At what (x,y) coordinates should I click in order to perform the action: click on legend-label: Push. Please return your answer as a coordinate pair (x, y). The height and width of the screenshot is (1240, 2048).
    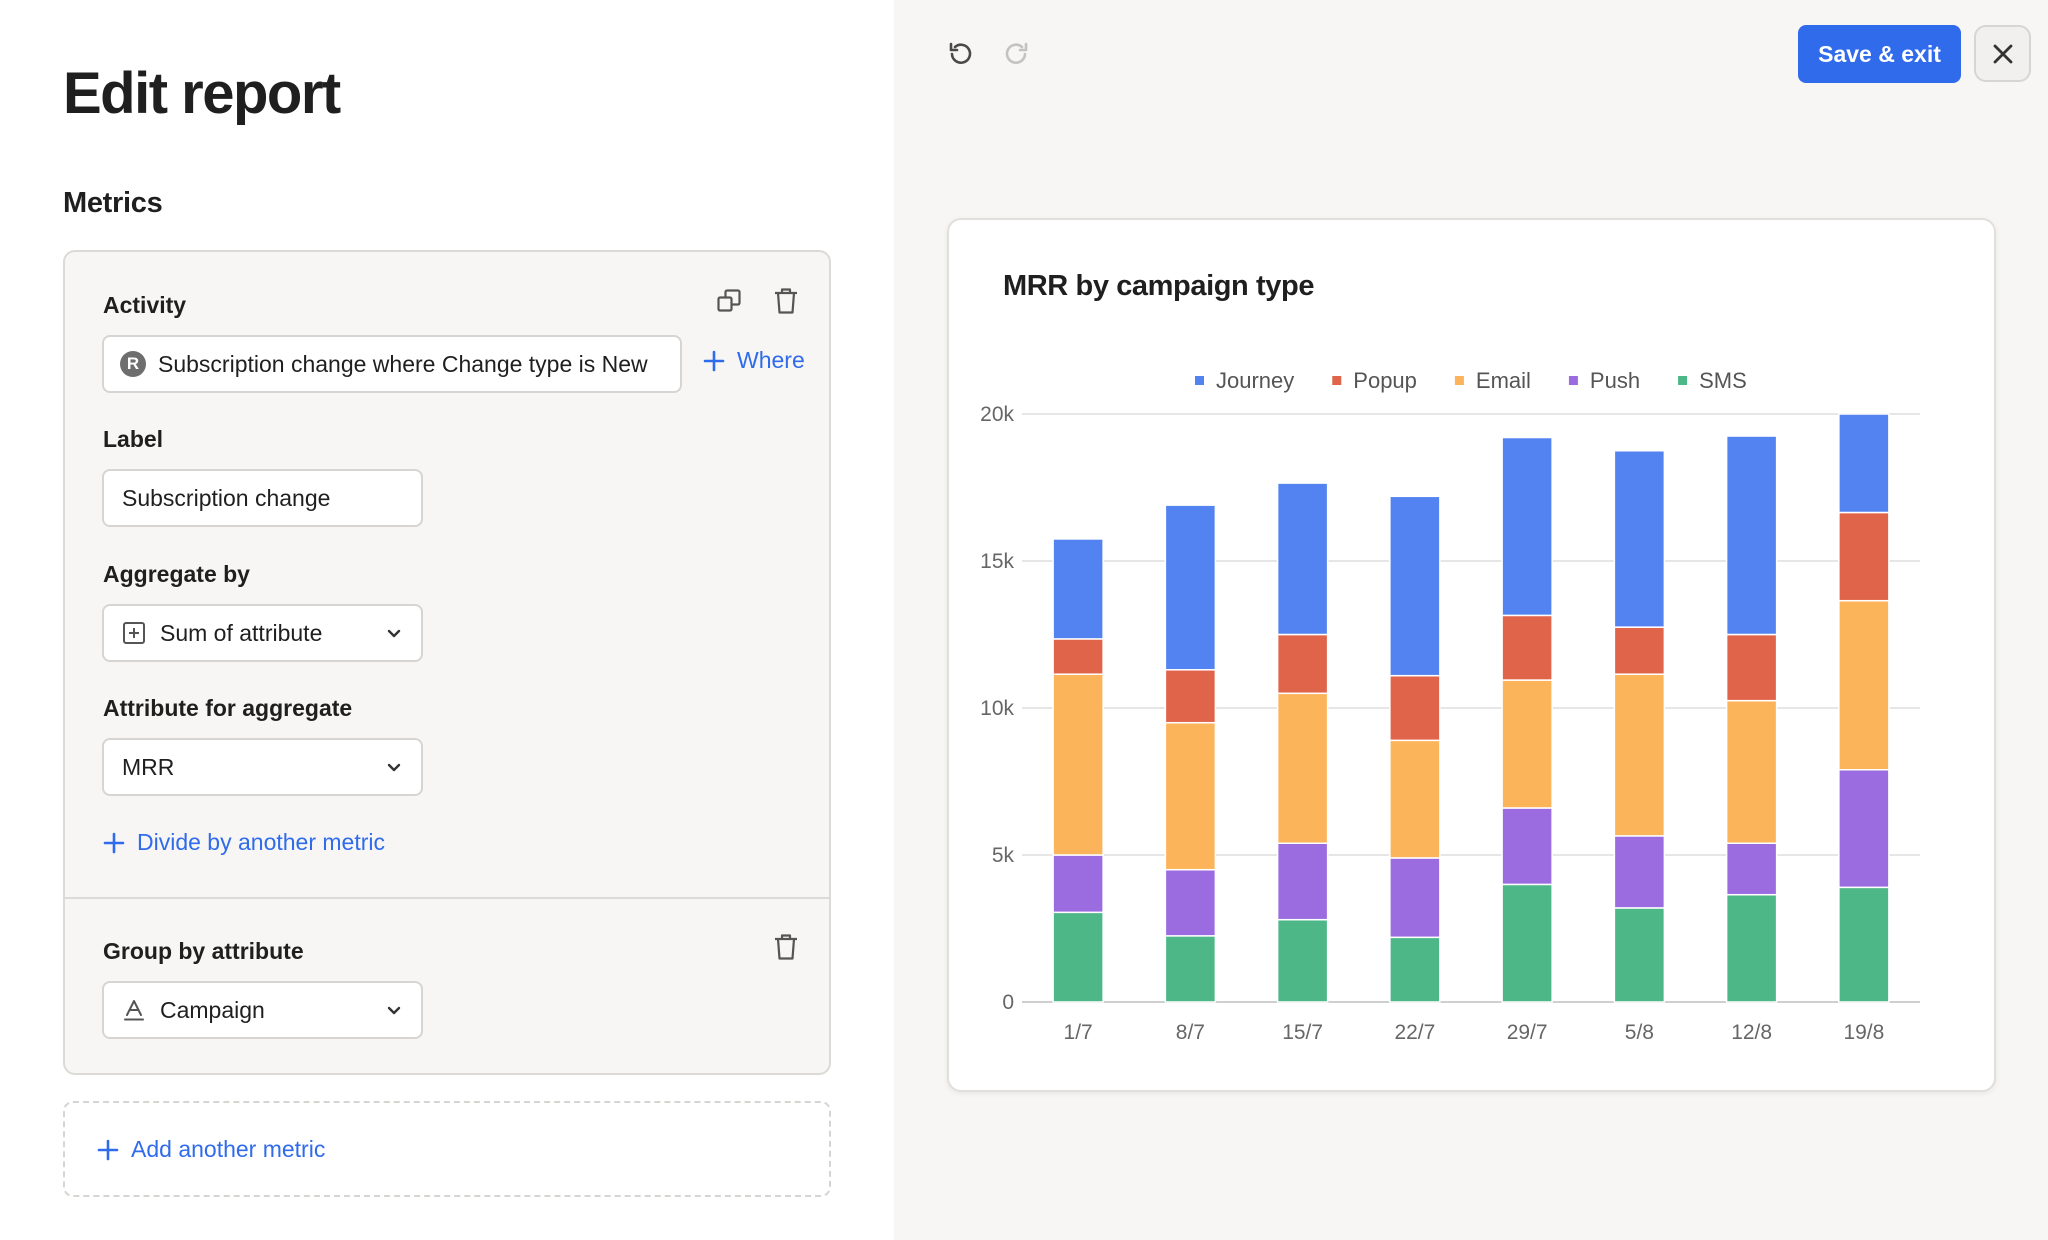
    Looking at the image, I should click on (1615, 380).